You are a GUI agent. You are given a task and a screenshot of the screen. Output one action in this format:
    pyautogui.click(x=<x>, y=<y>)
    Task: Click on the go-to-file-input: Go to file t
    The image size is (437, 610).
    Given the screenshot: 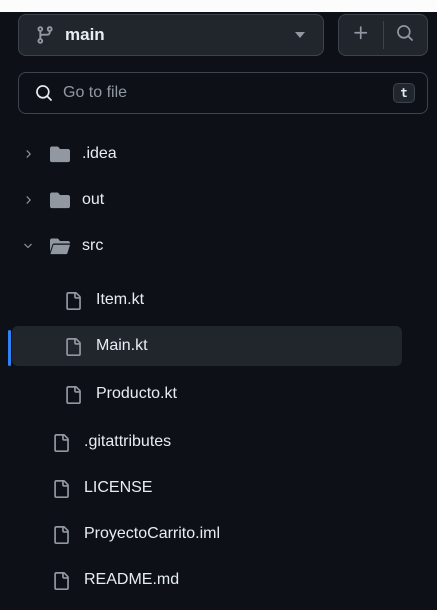 What is the action you would take?
    pyautogui.click(x=223, y=93)
    